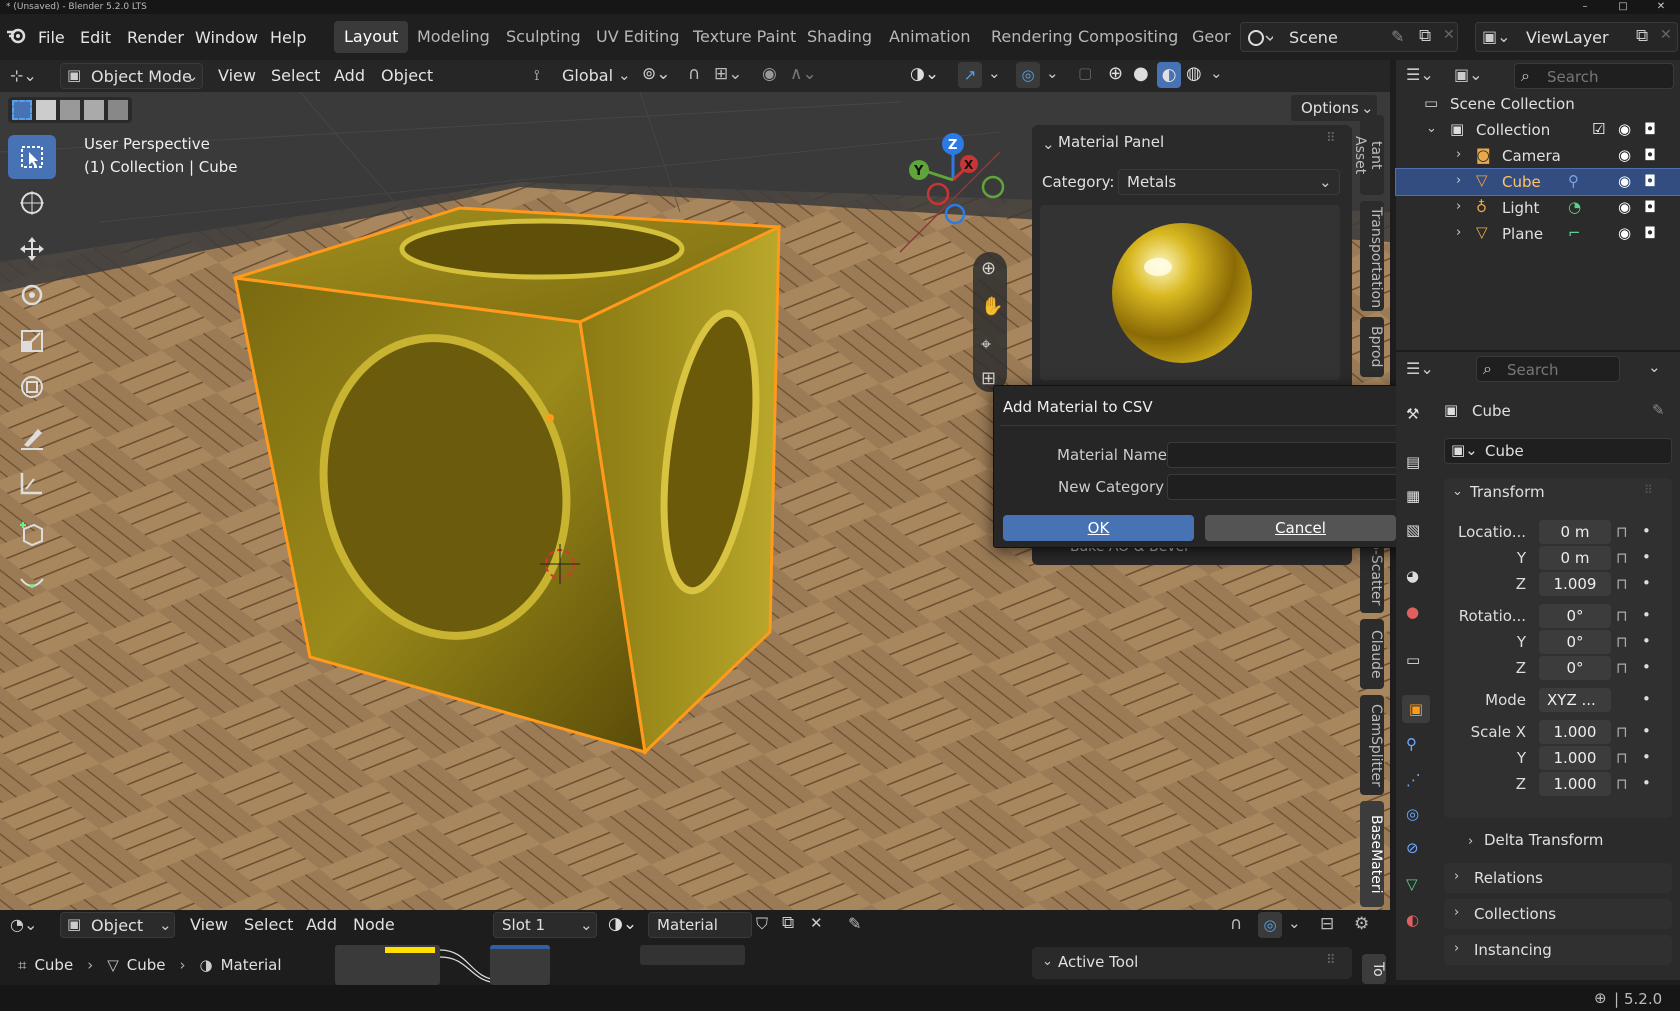  Describe the element at coordinates (1115, 73) in the screenshot. I see `wireframe-shading-icon: ⊕` at that location.